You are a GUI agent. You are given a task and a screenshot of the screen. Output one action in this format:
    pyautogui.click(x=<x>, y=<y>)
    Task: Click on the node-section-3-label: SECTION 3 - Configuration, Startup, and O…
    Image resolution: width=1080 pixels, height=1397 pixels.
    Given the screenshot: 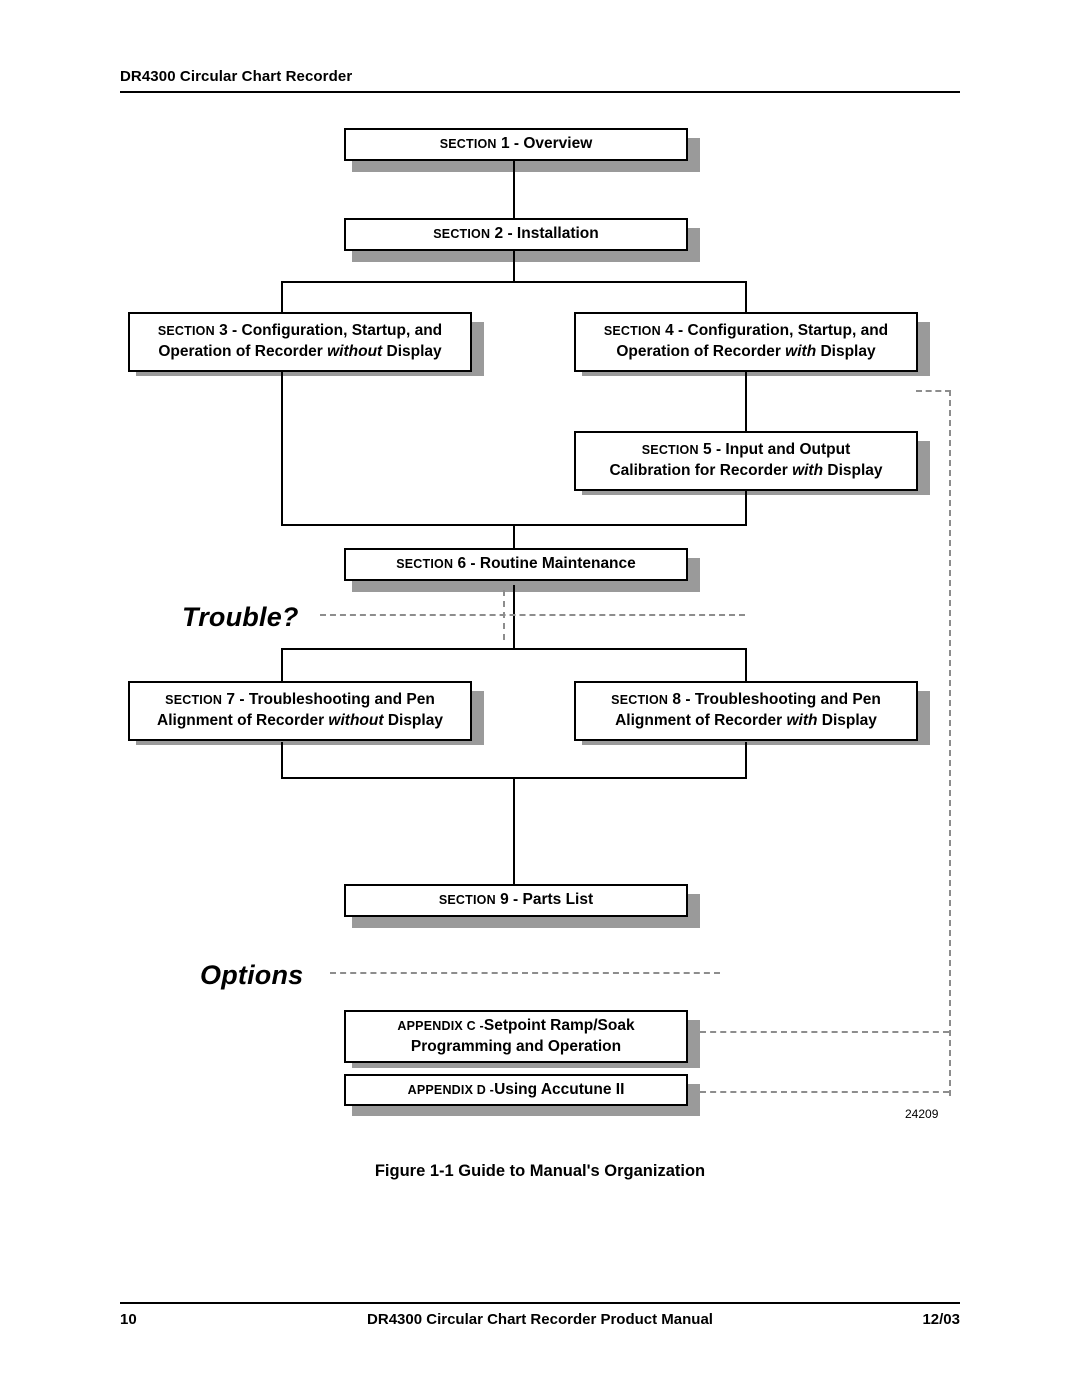 What is the action you would take?
    pyautogui.click(x=300, y=341)
    